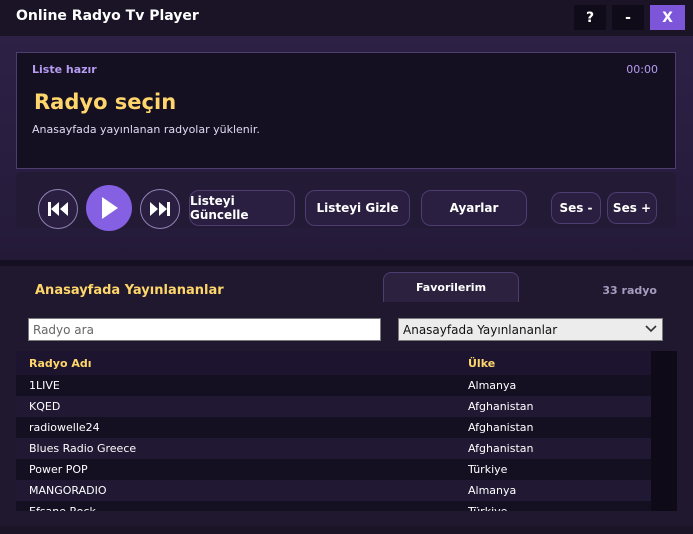 Image resolution: width=693 pixels, height=534 pixels. What do you see at coordinates (105, 102) in the screenshot?
I see `now-playing-title: Radyo seçin` at bounding box center [105, 102].